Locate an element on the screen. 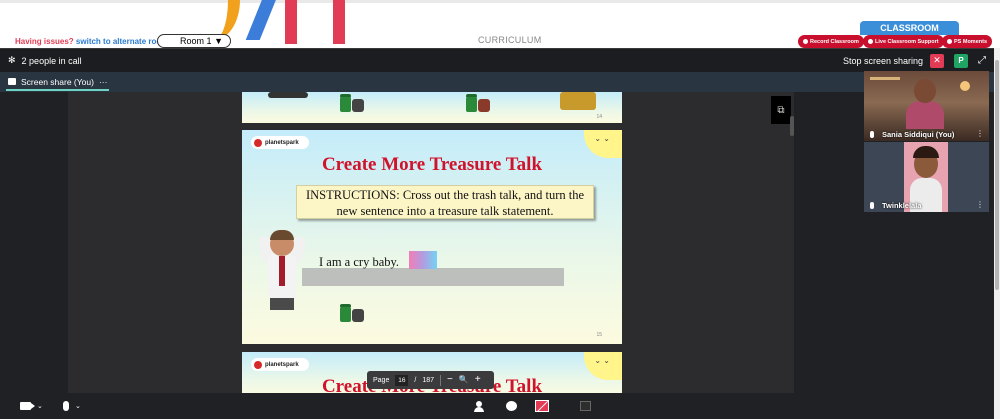  answer-bar is located at coordinates (433, 277).